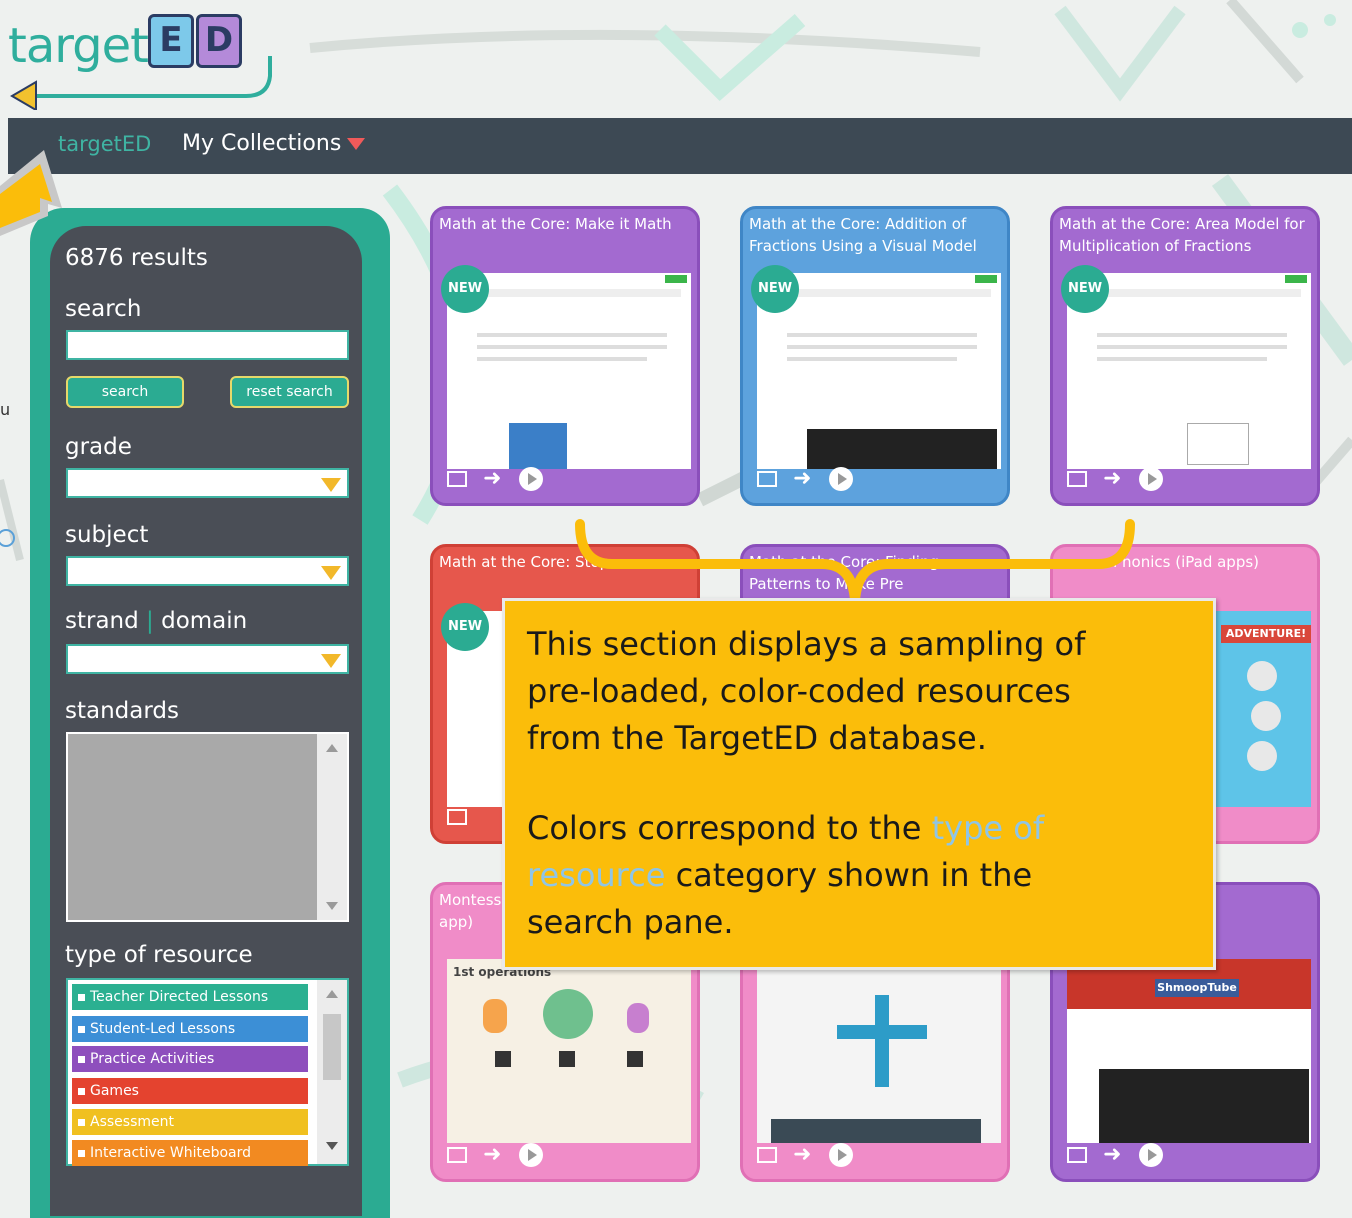  What do you see at coordinates (596, 875) in the screenshot?
I see `callout-highlight: resource` at bounding box center [596, 875].